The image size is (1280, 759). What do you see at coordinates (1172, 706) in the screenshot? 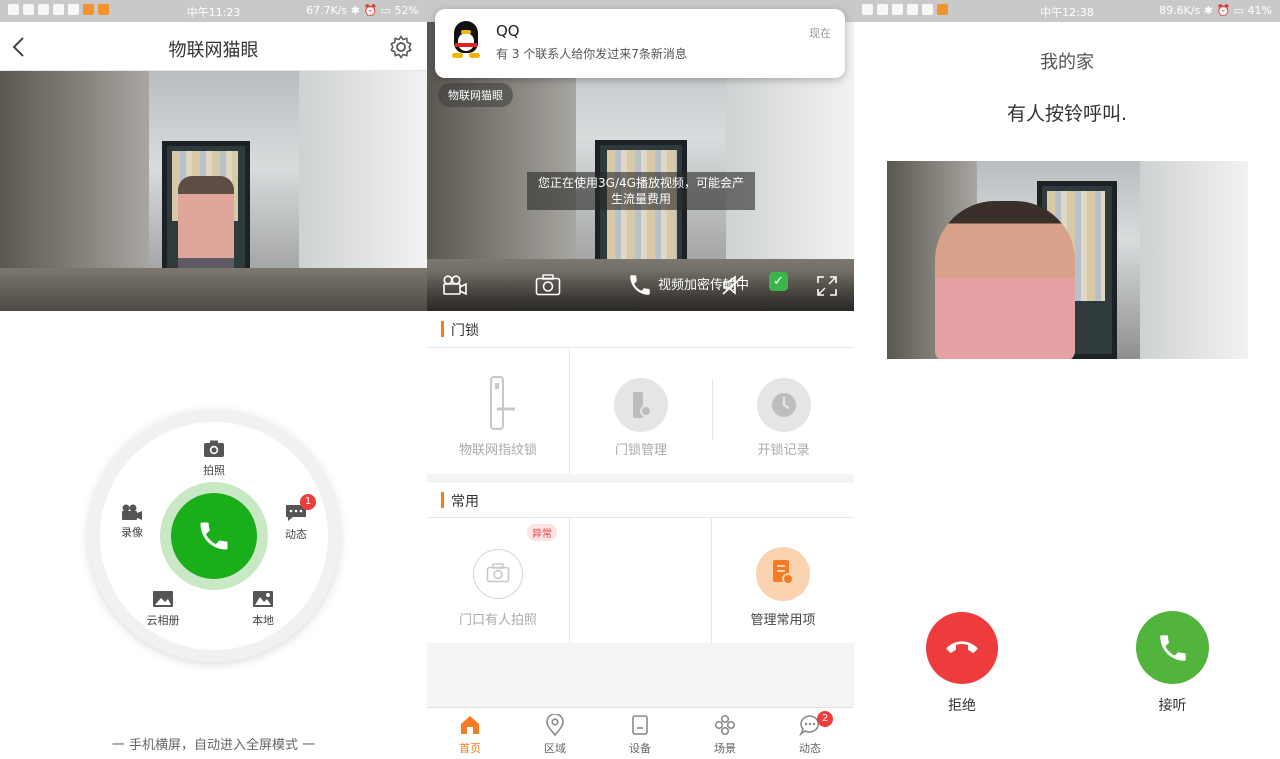
I see `accept-label: 接听` at bounding box center [1172, 706].